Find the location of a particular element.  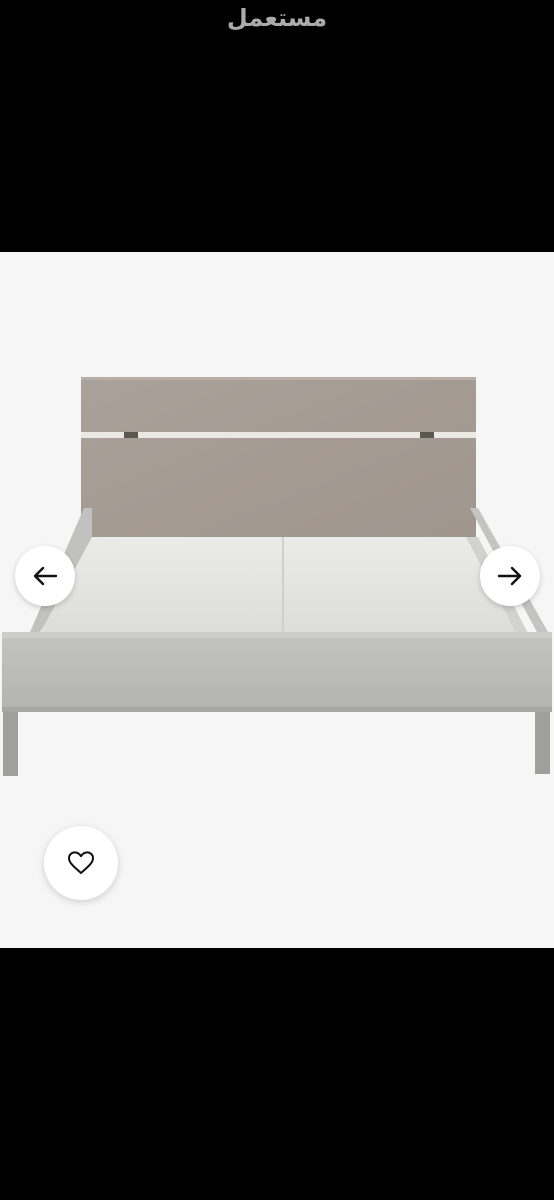

bed-leg-right is located at coordinates (542, 743).